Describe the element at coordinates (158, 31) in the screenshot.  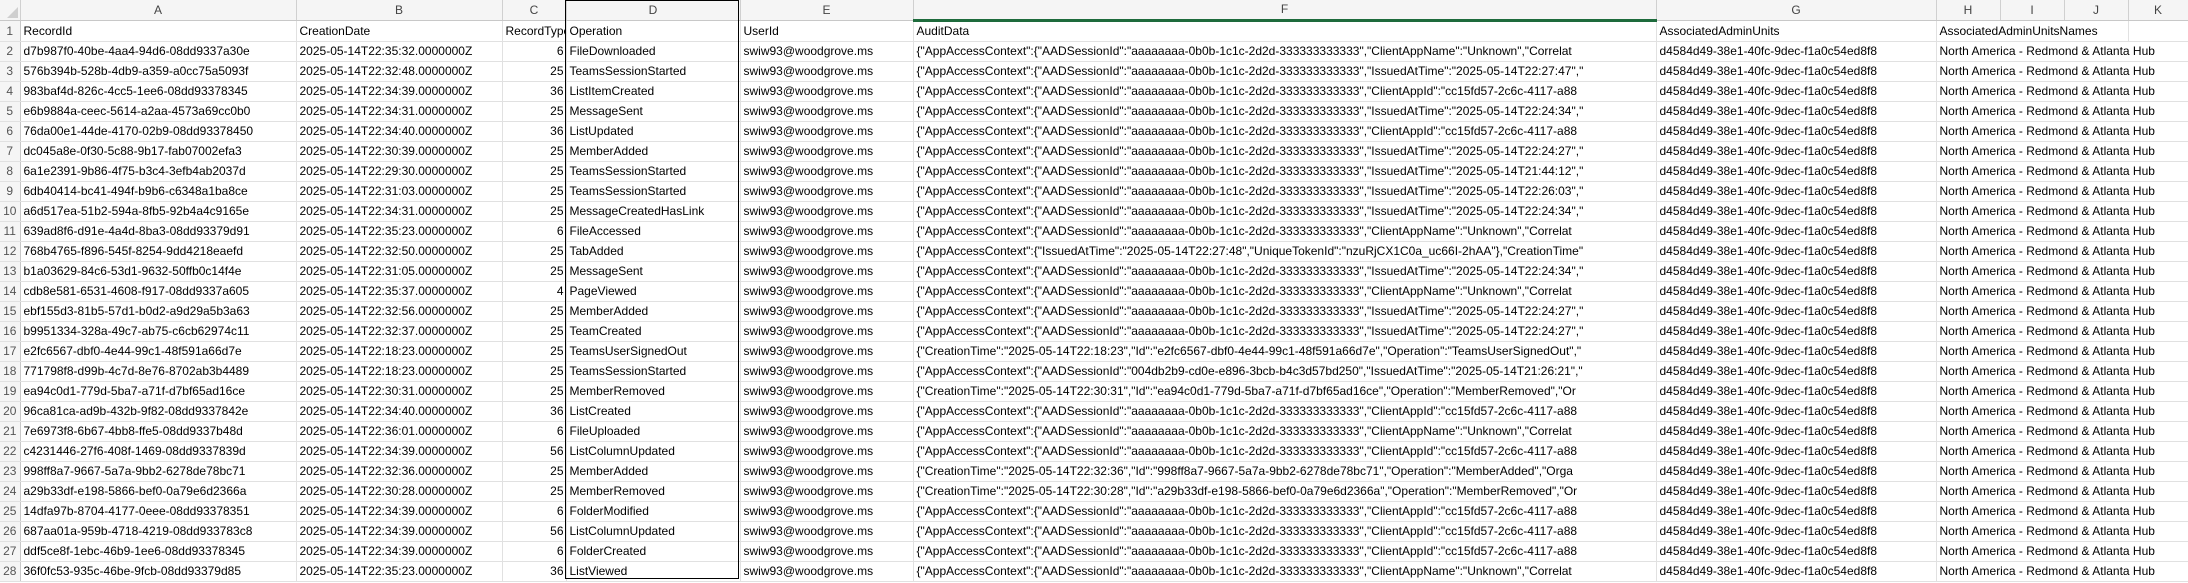
I see `cell-record-id: RecordId` at that location.